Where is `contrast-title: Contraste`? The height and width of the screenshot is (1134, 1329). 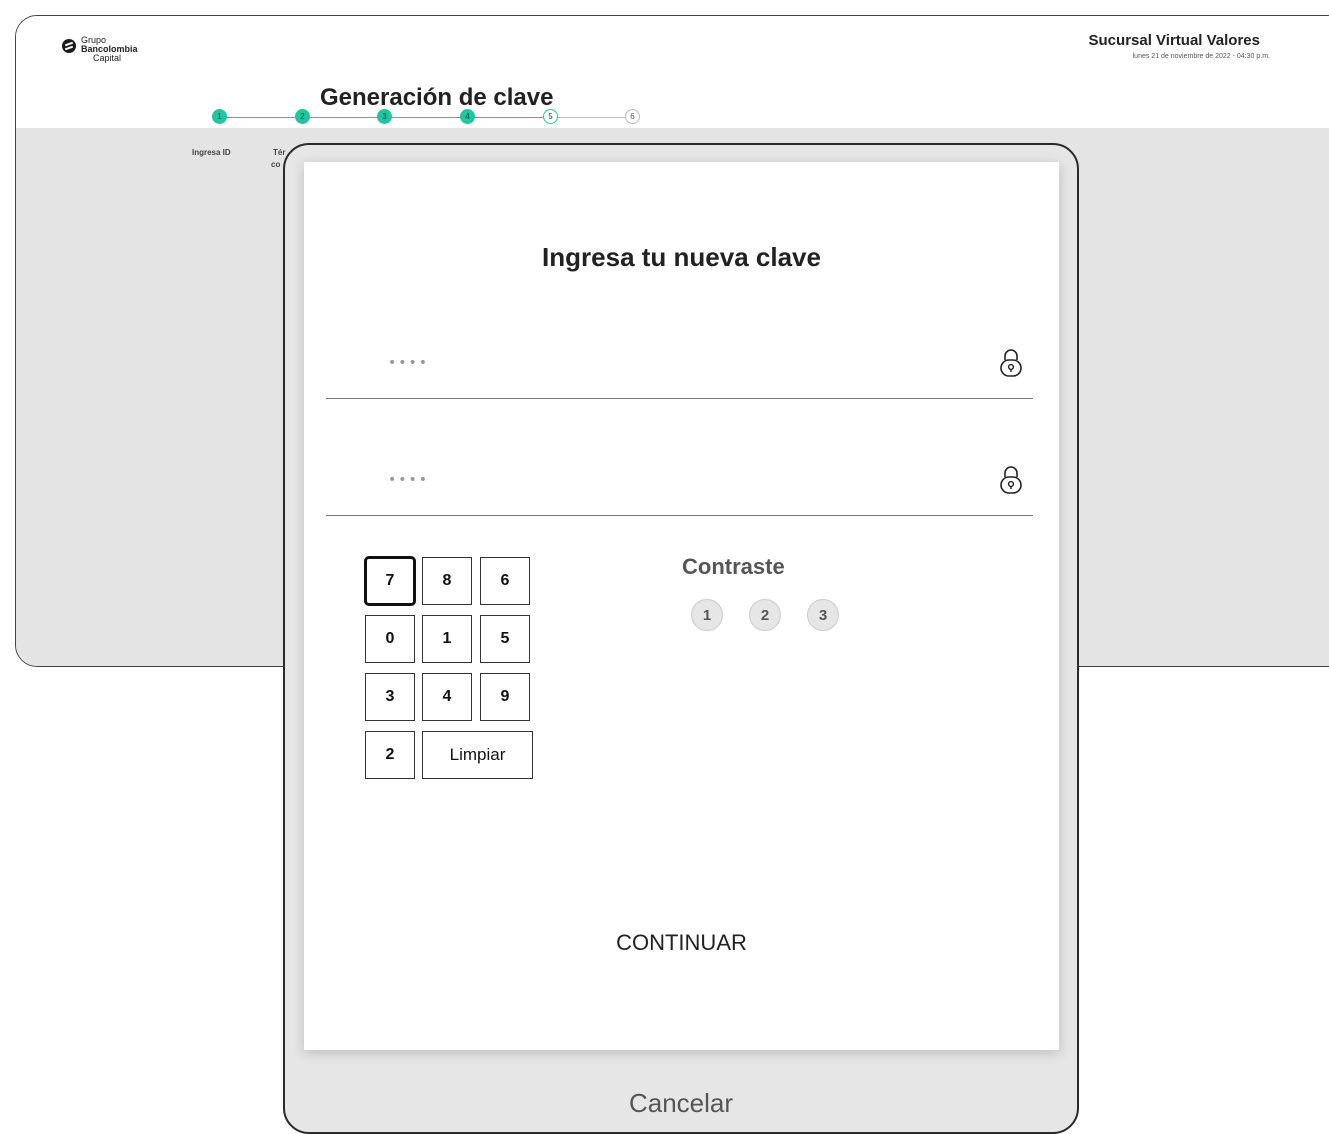 contrast-title: Contraste is located at coordinates (733, 566).